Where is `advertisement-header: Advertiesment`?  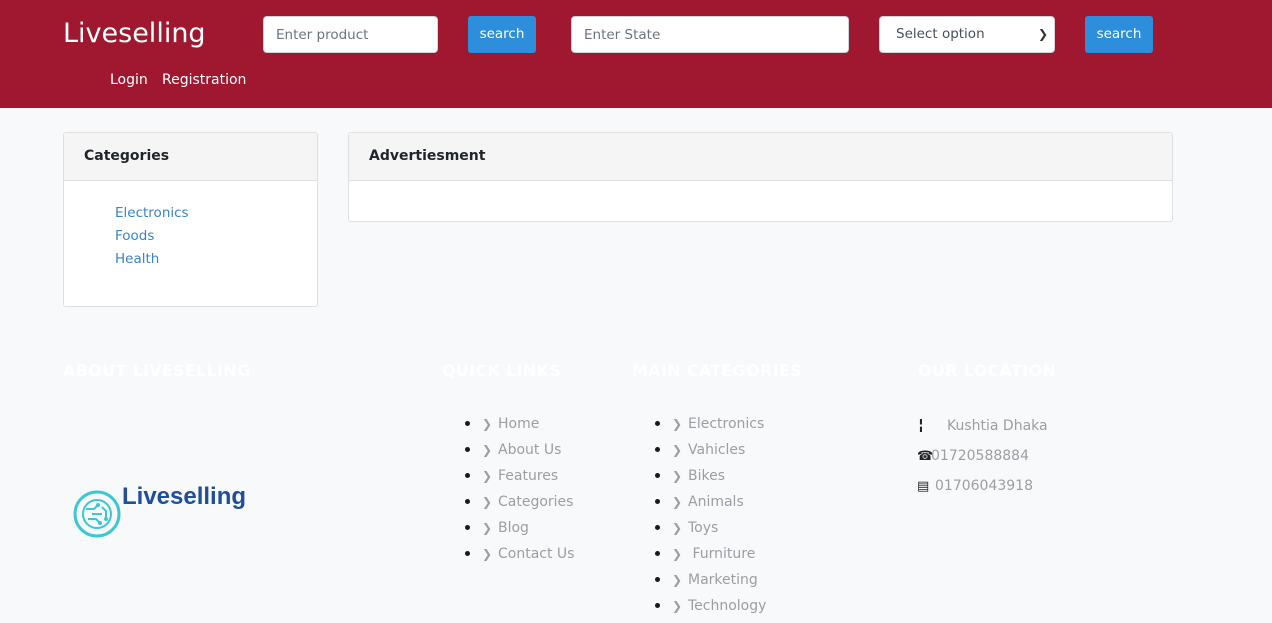 advertisement-header: Advertiesment is located at coordinates (760, 157).